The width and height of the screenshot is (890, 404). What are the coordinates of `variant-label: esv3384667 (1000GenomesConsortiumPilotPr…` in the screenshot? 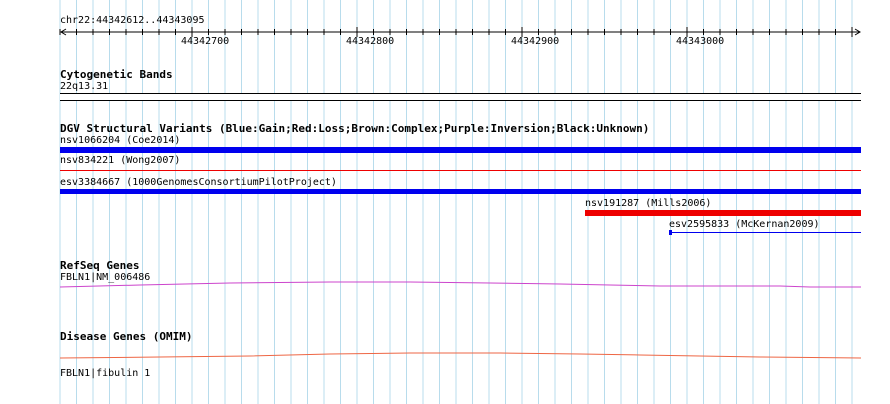 It's located at (198, 182).